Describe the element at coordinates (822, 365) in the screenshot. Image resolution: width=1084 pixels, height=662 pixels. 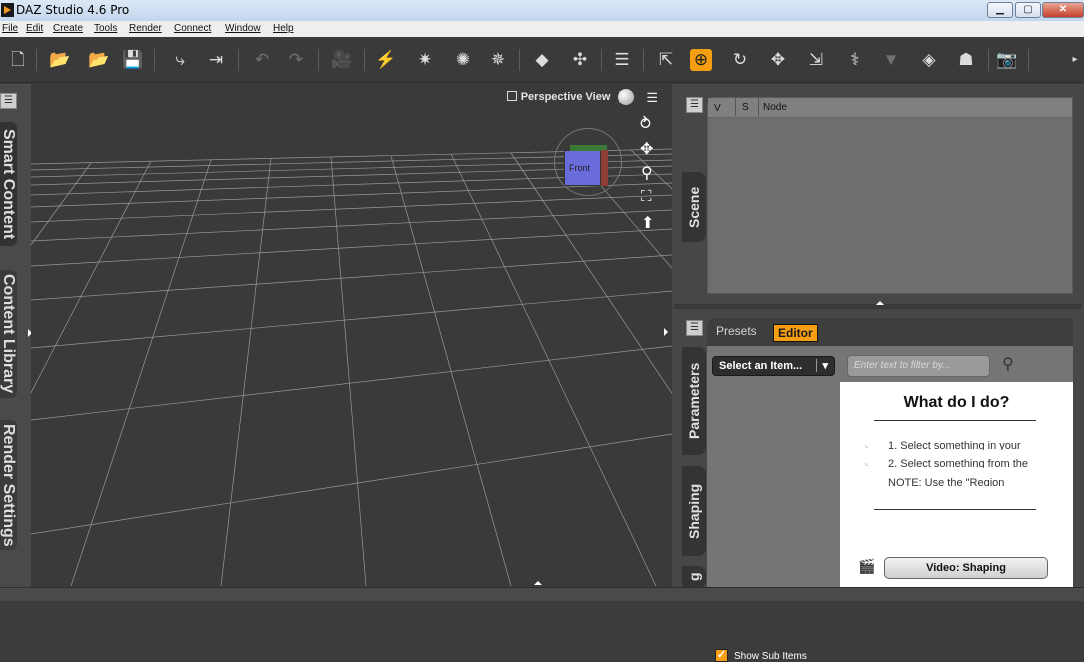
I see `chevron-down-icon: ▾` at that location.